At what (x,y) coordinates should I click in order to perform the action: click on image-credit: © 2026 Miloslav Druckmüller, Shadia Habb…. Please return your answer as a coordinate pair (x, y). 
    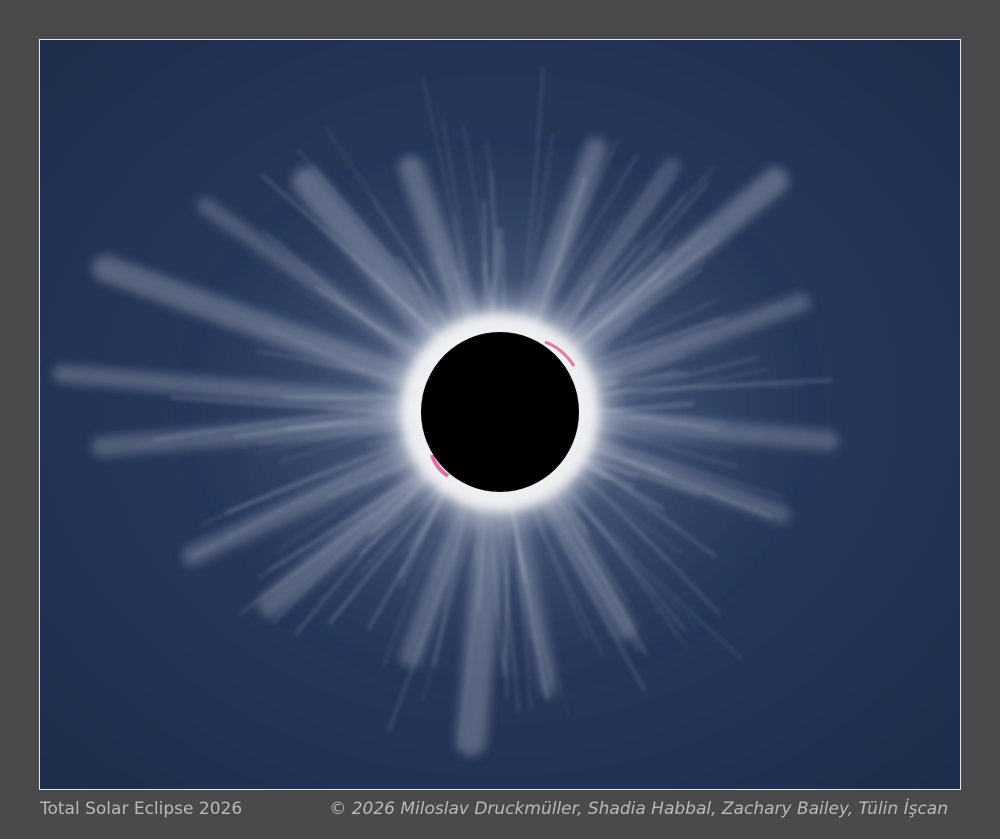
    Looking at the image, I should click on (638, 809).